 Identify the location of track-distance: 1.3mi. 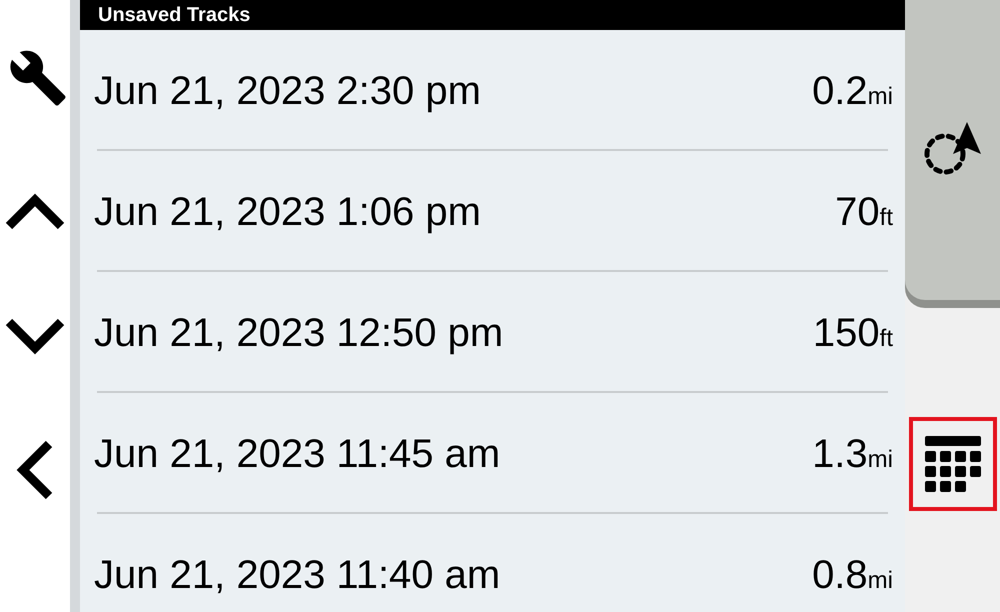
(852, 454).